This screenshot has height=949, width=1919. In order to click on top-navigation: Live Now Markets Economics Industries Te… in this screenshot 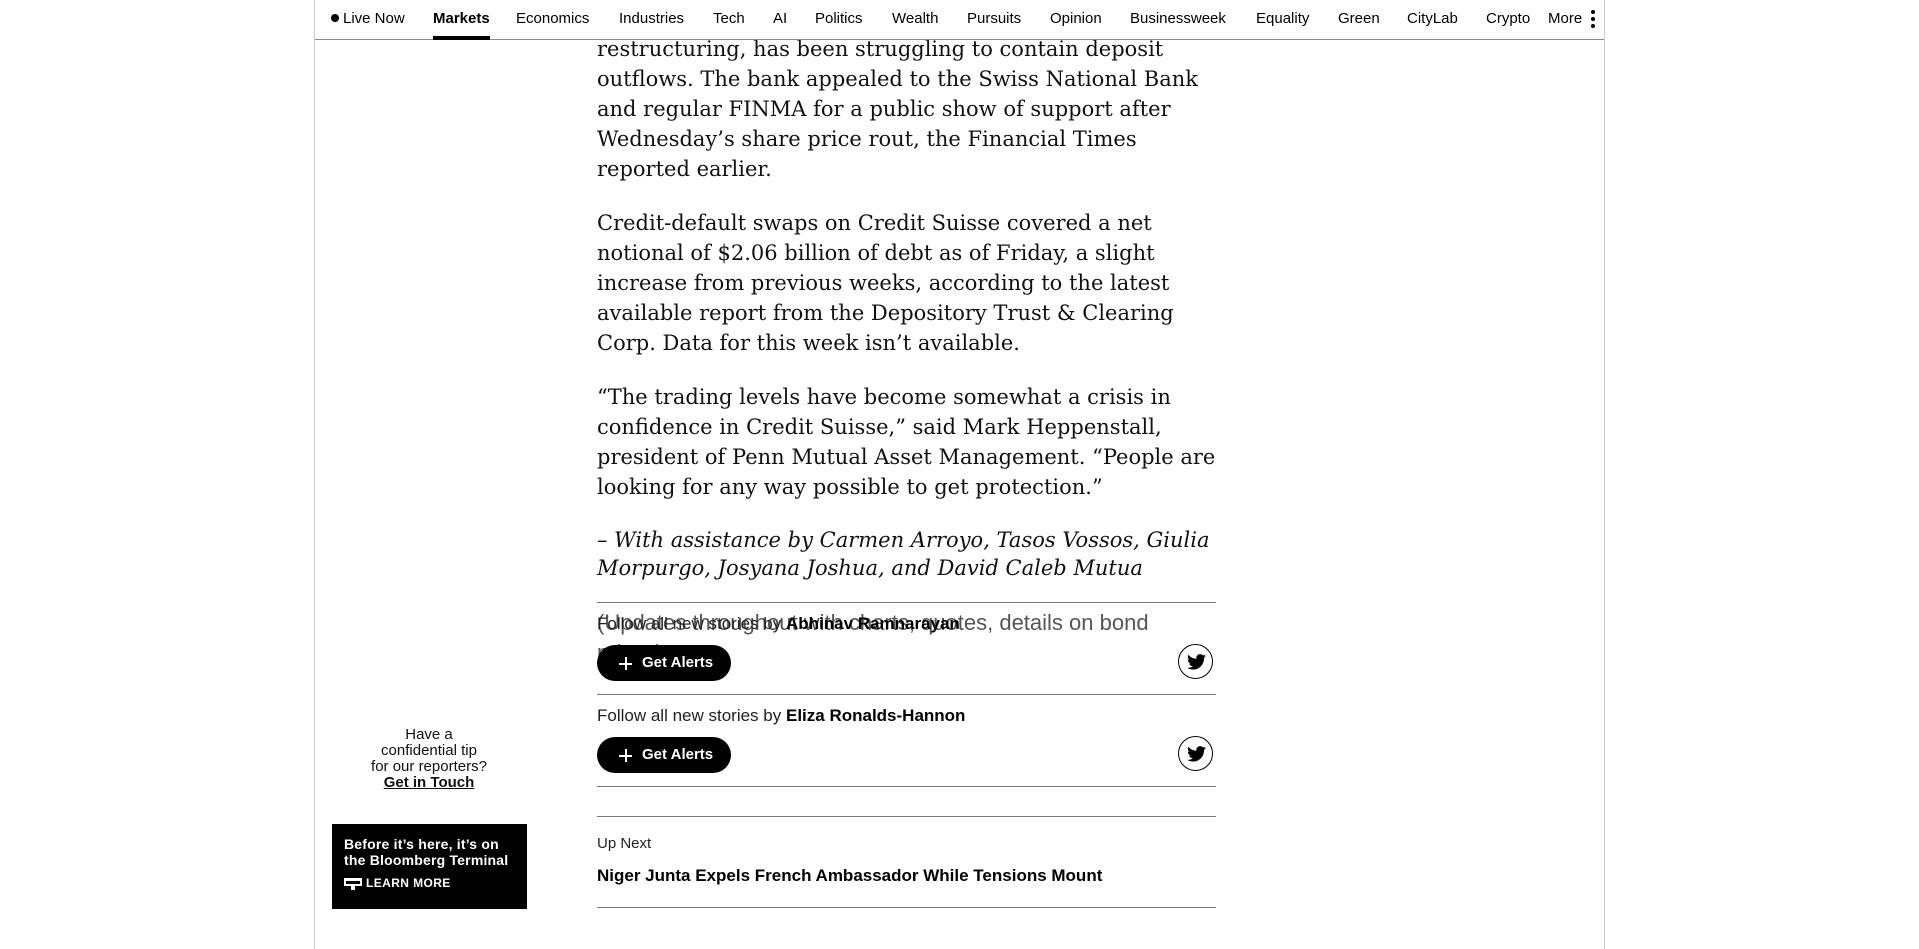, I will do `click(959, 20)`.